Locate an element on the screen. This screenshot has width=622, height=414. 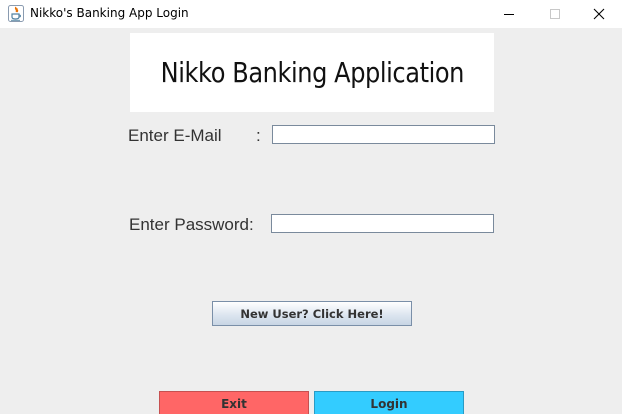
title-bar: Nikko's Banking App Login is located at coordinates (311, 14).